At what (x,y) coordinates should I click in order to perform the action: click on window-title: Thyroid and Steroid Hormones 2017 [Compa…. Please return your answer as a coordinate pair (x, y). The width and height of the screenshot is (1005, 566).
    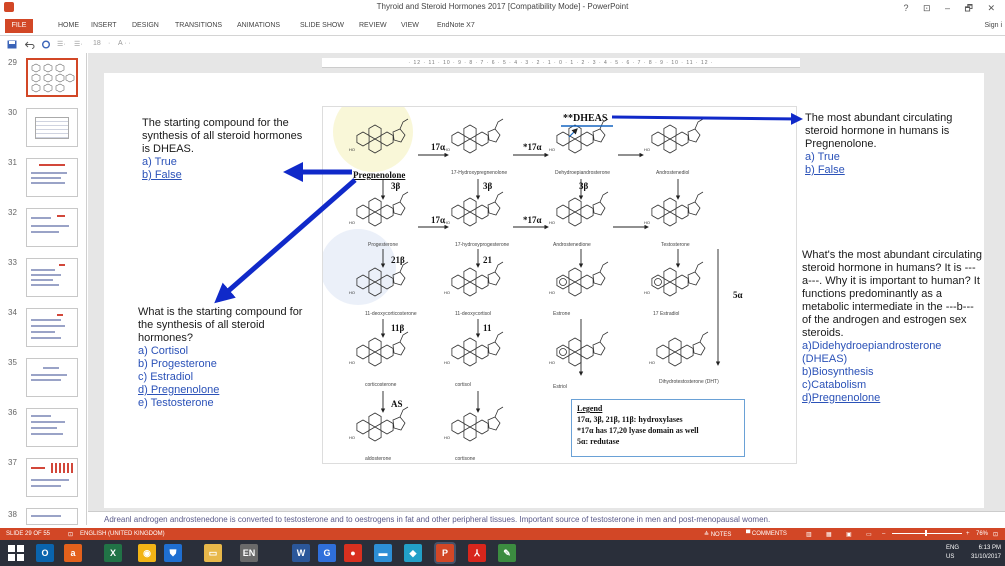
    Looking at the image, I should click on (502, 6).